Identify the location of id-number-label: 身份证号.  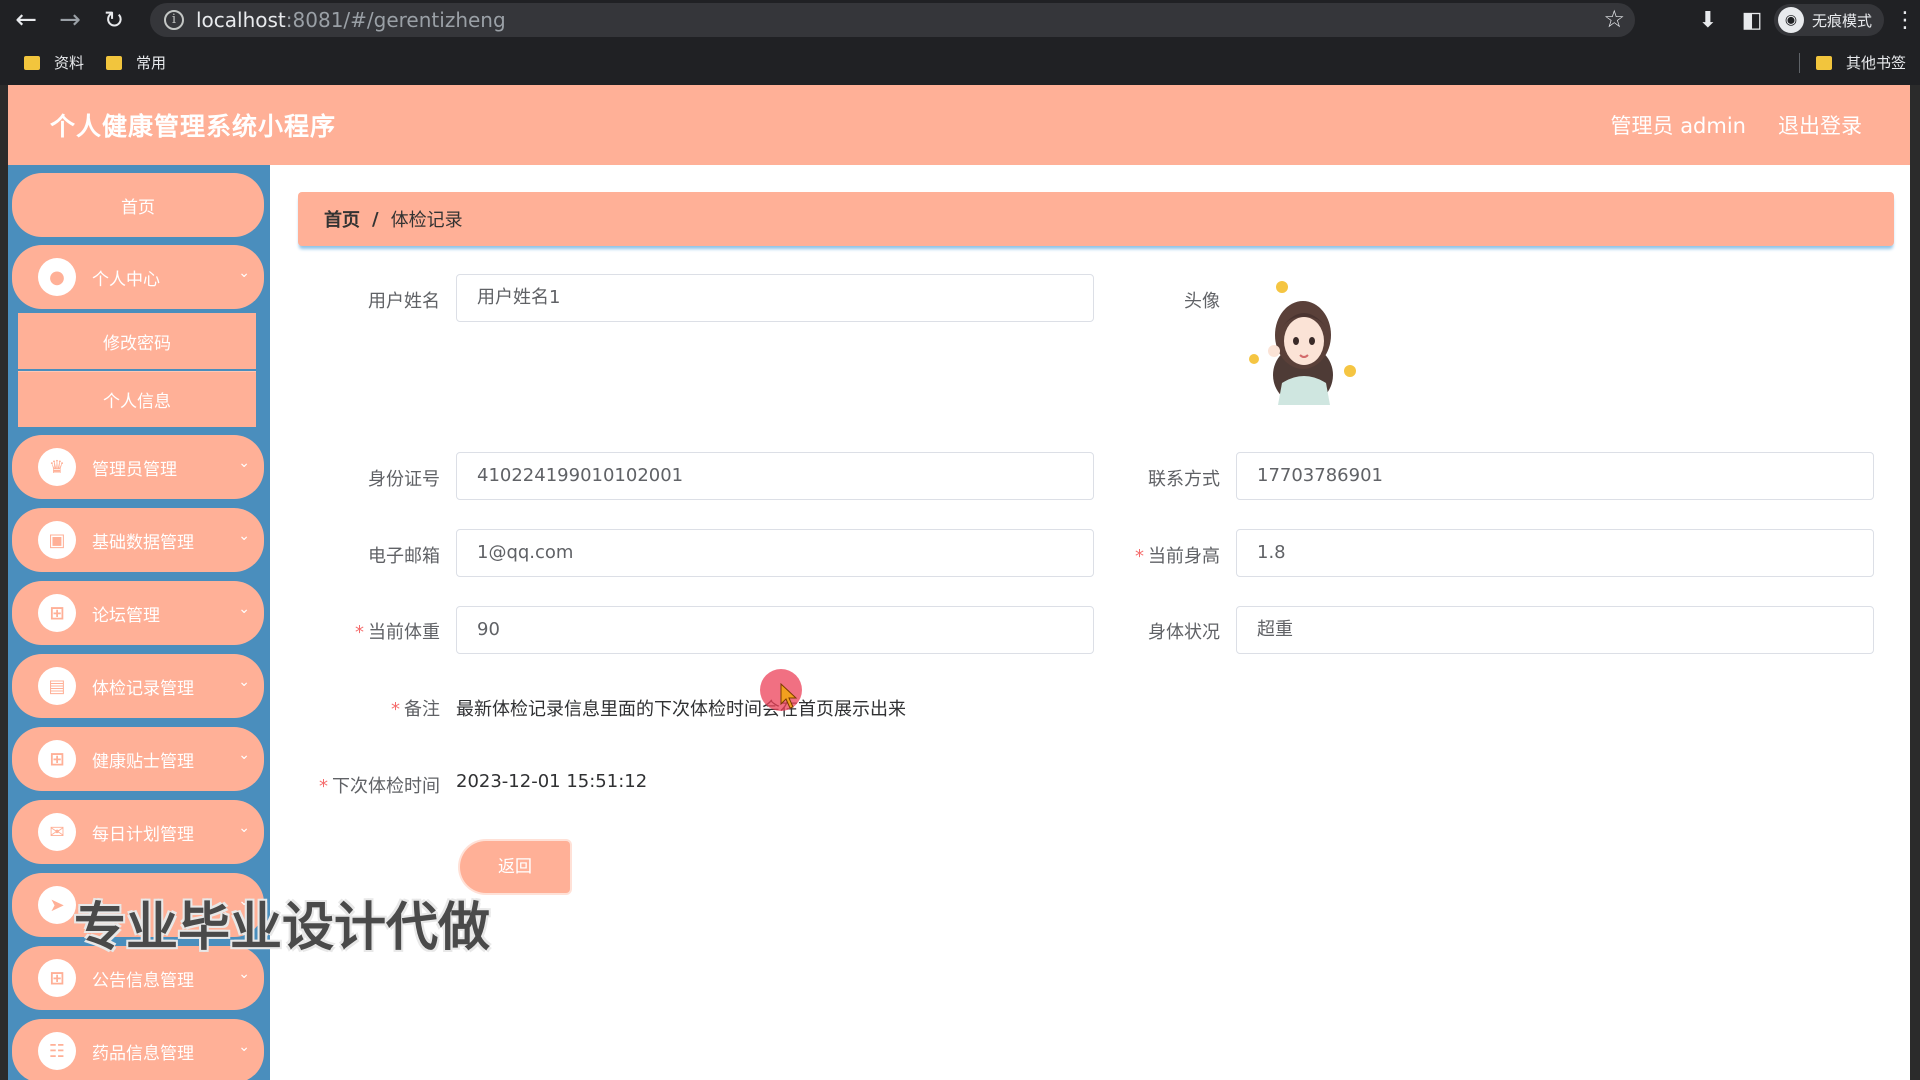
(340, 478).